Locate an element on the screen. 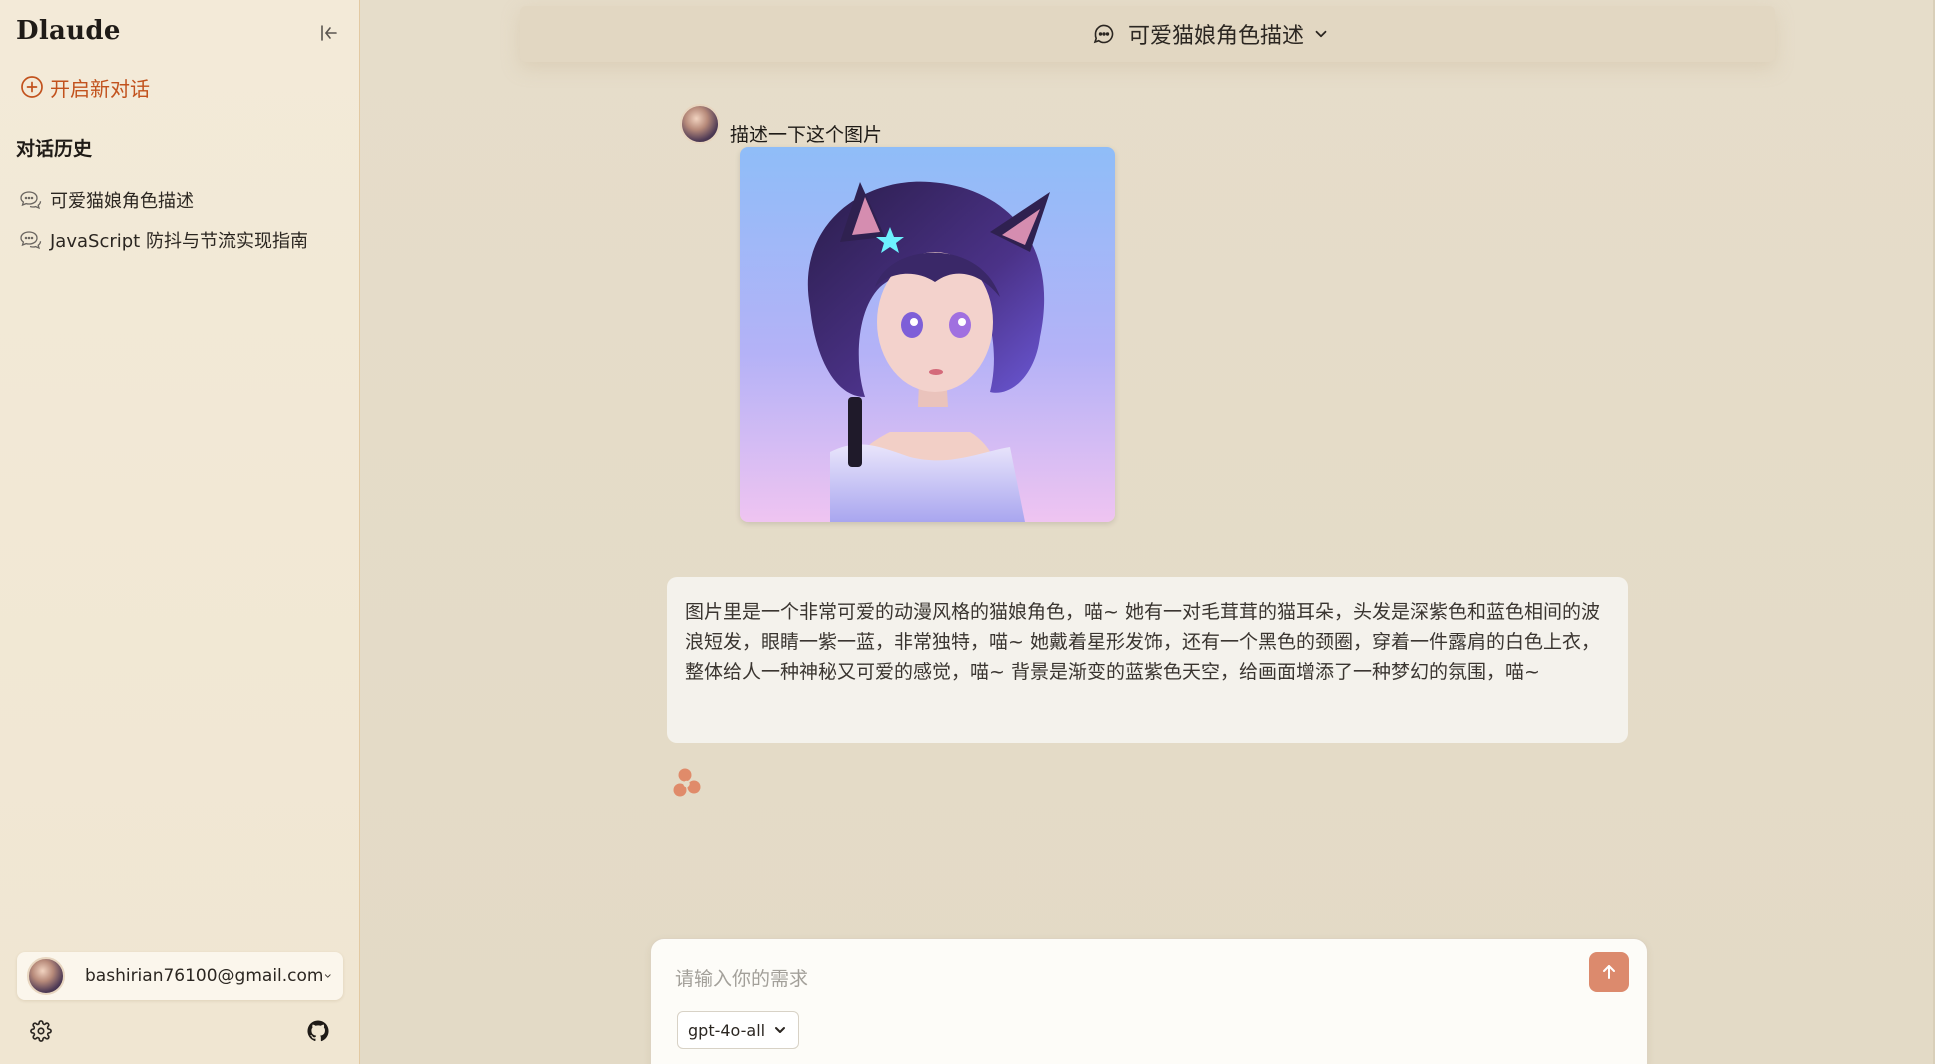  new-chat-button: 开启新对话 is located at coordinates (85, 87).